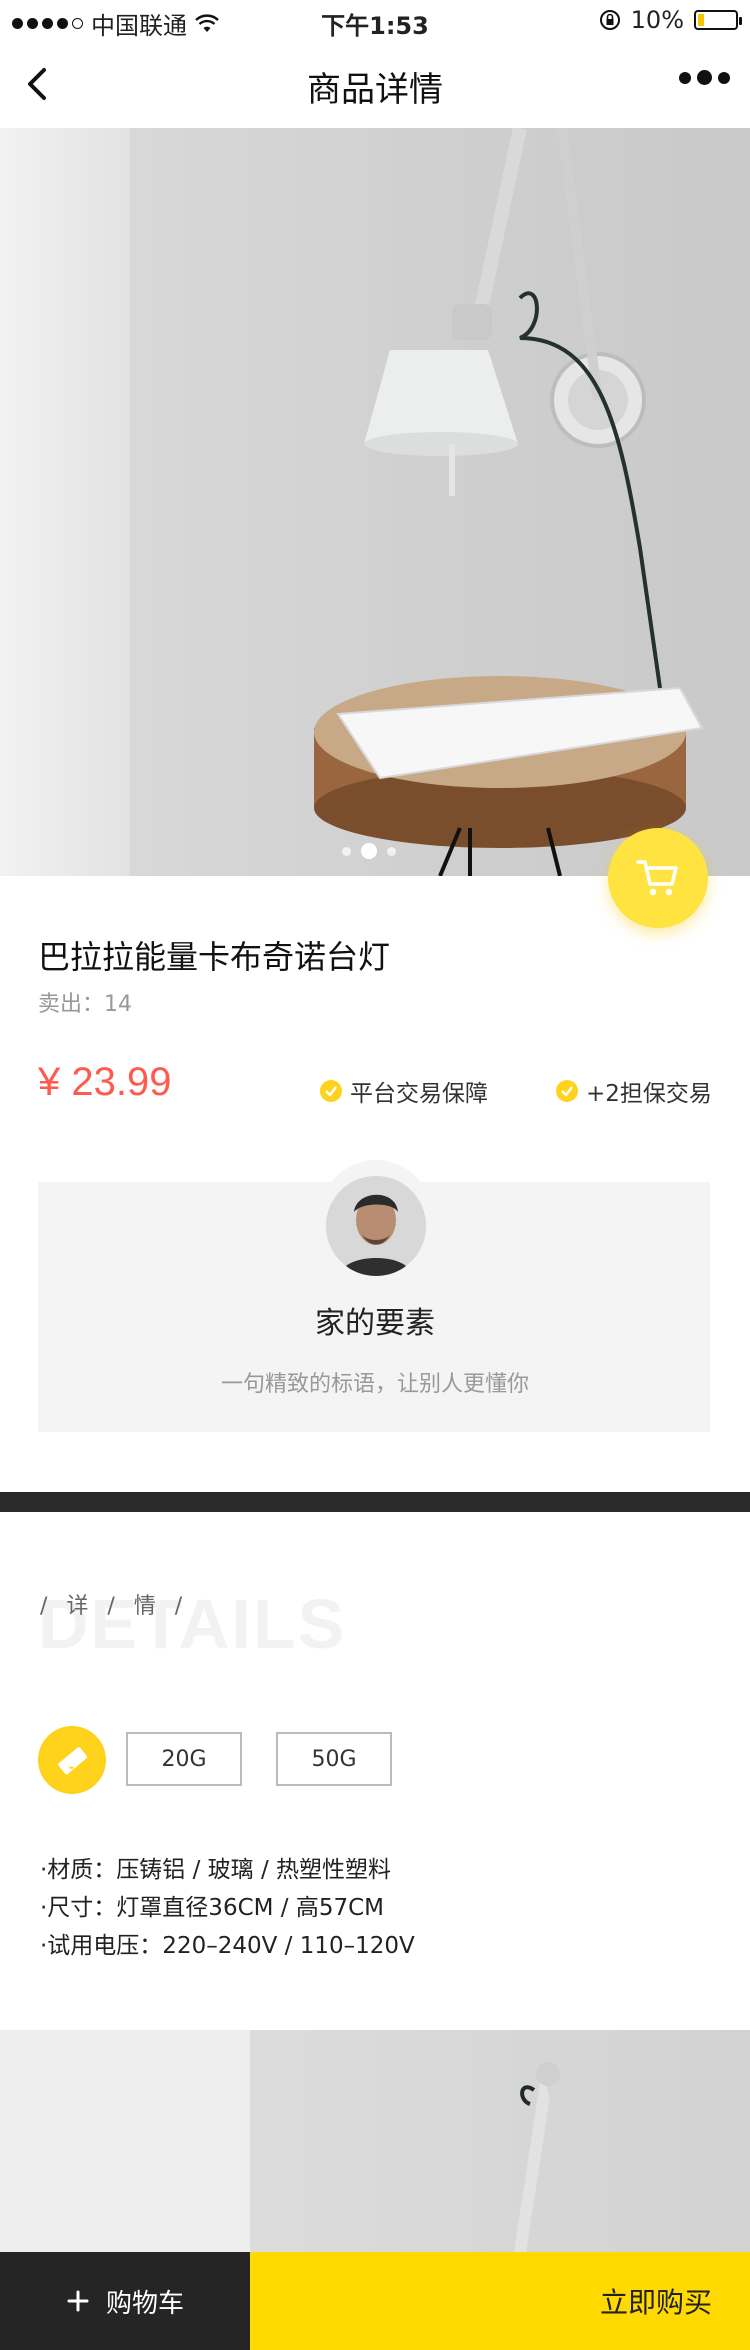  I want to click on cart-icon, so click(657, 878).